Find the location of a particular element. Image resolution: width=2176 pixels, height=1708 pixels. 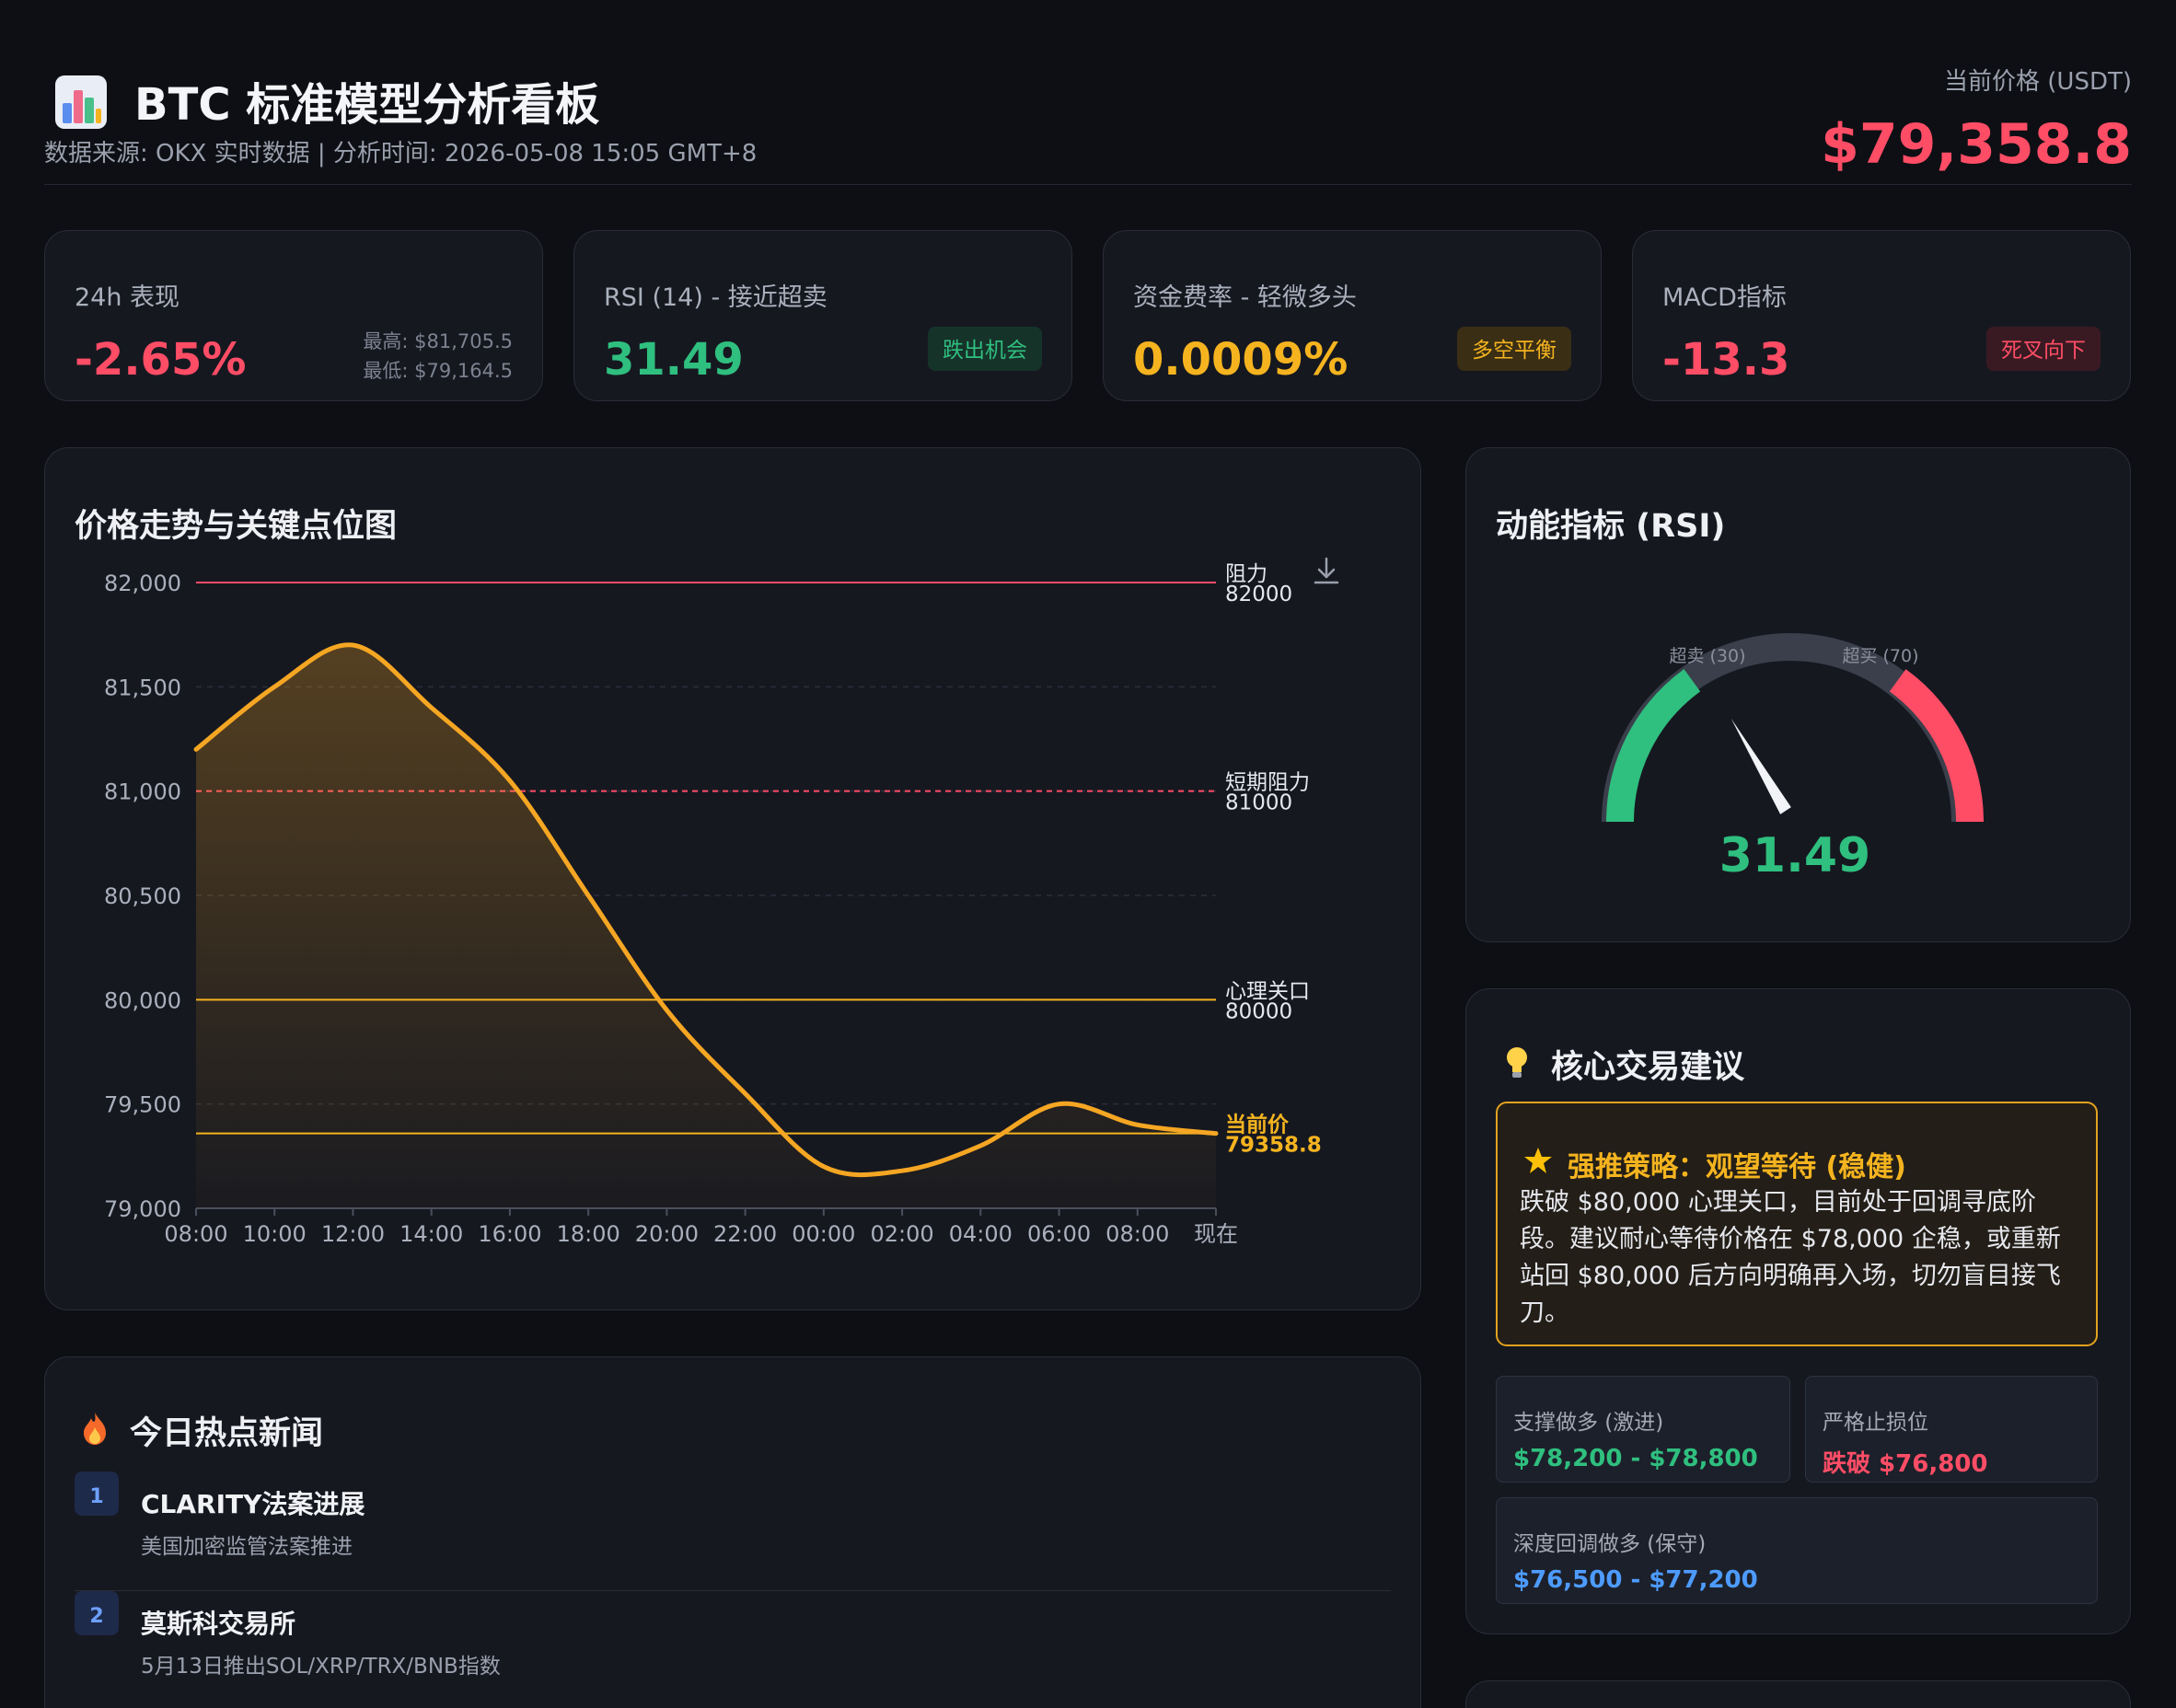

x-tick-label: 18:00 is located at coordinates (588, 1234).